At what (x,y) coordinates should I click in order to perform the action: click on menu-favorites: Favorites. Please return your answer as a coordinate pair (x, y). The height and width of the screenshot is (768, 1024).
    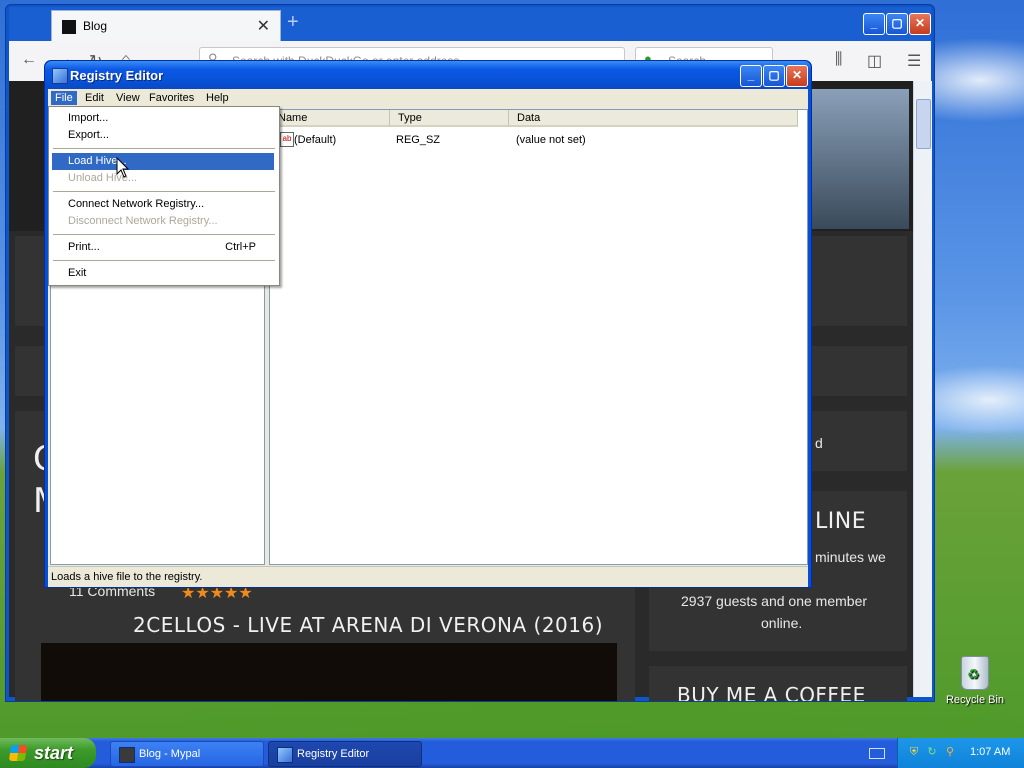
    Looking at the image, I should click on (171, 98).